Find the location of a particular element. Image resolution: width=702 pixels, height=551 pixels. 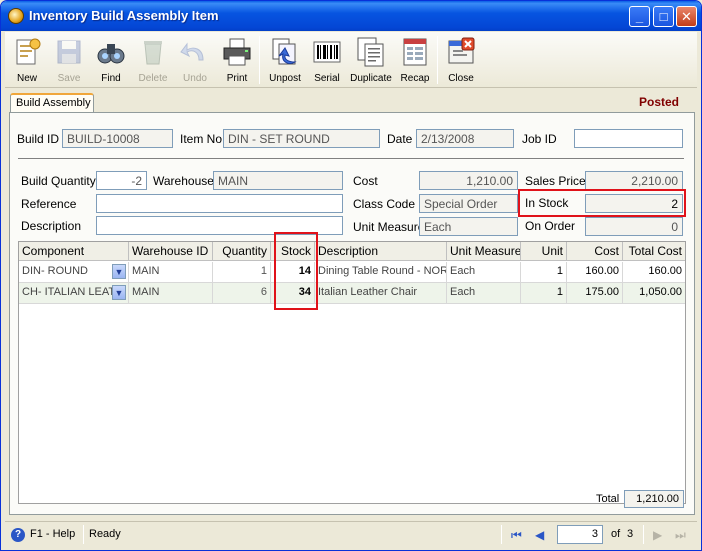

reference-label: Reference is located at coordinates (49, 204).